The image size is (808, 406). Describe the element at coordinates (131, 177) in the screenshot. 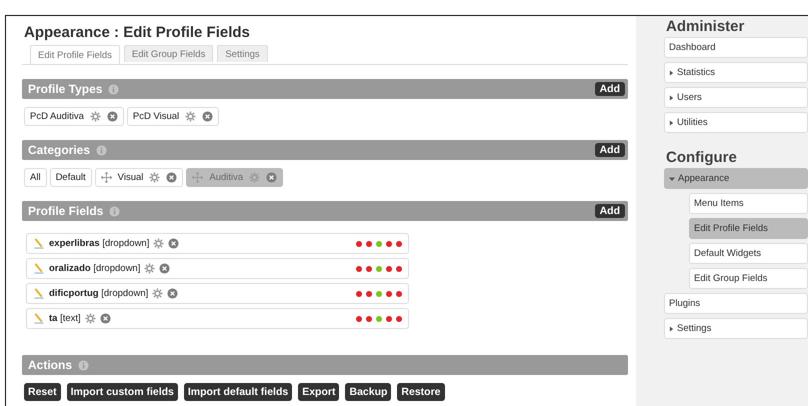

I see `chip-label: Visual` at that location.